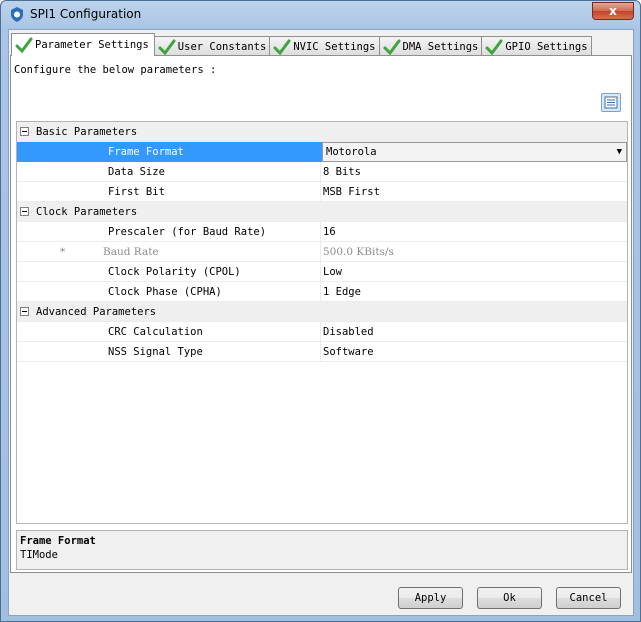 This screenshot has width=641, height=622. I want to click on tab-nvic-settings: NVIC Settings, so click(324, 46).